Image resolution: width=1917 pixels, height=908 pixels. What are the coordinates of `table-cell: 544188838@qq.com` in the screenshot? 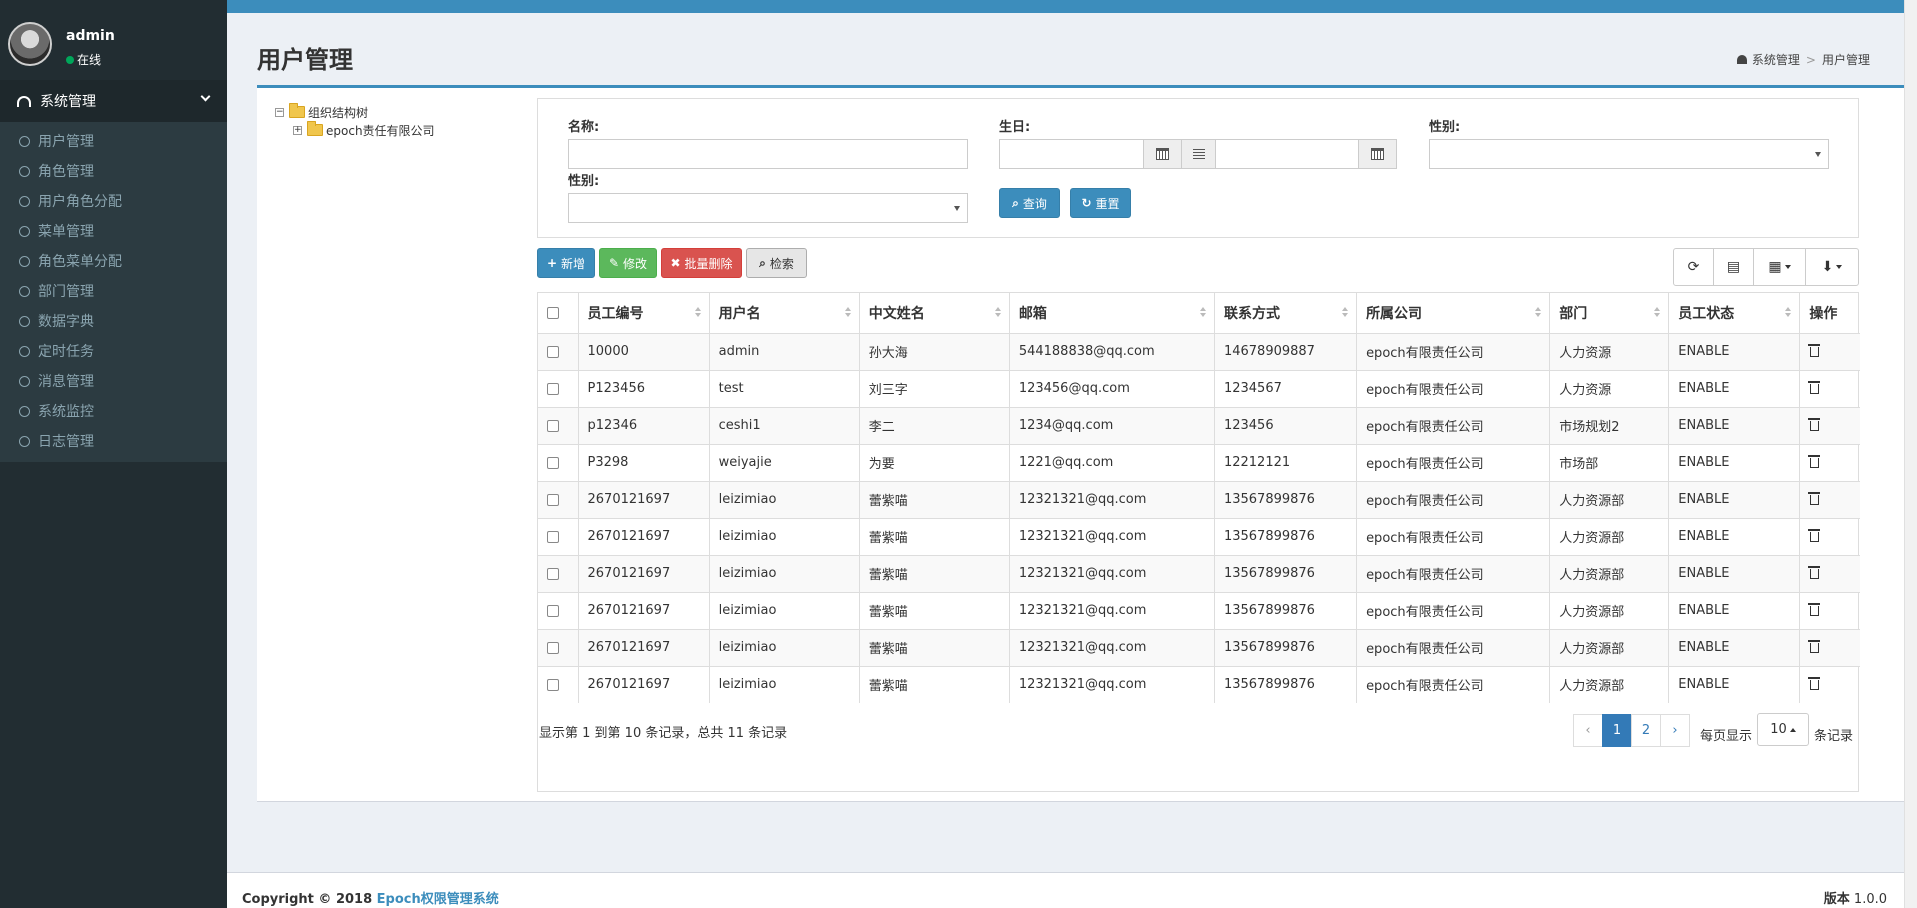 It's located at (1112, 351).